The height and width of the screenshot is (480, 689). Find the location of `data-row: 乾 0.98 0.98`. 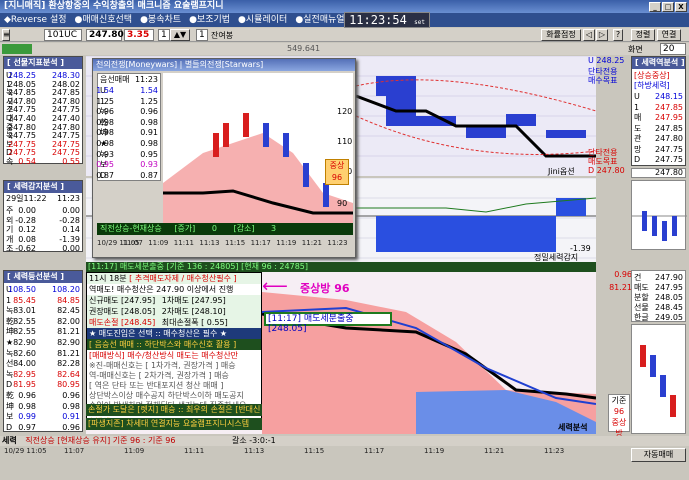

data-row: 乾 0.98 0.98 is located at coordinates (128, 122).